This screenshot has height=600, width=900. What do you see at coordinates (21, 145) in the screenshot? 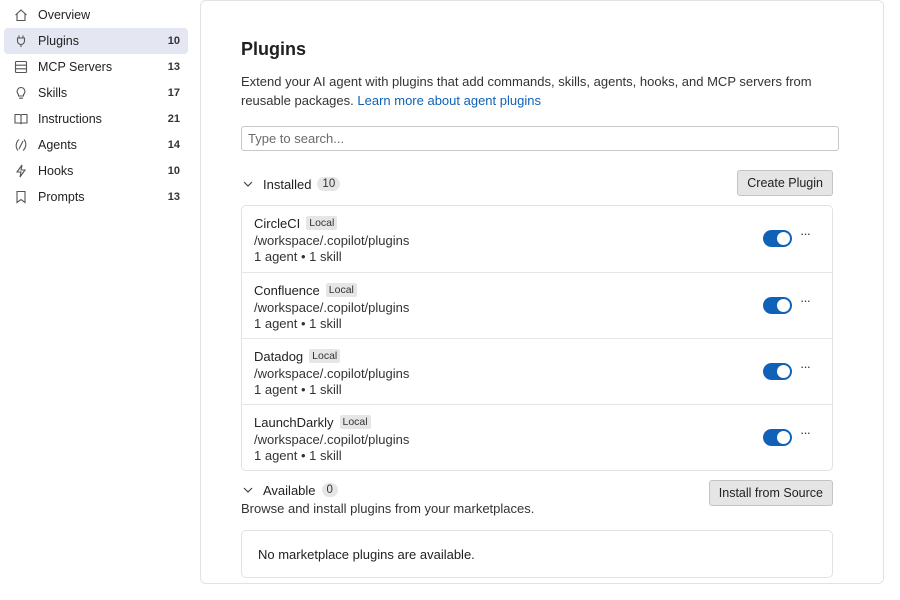
I see `agent-icon` at bounding box center [21, 145].